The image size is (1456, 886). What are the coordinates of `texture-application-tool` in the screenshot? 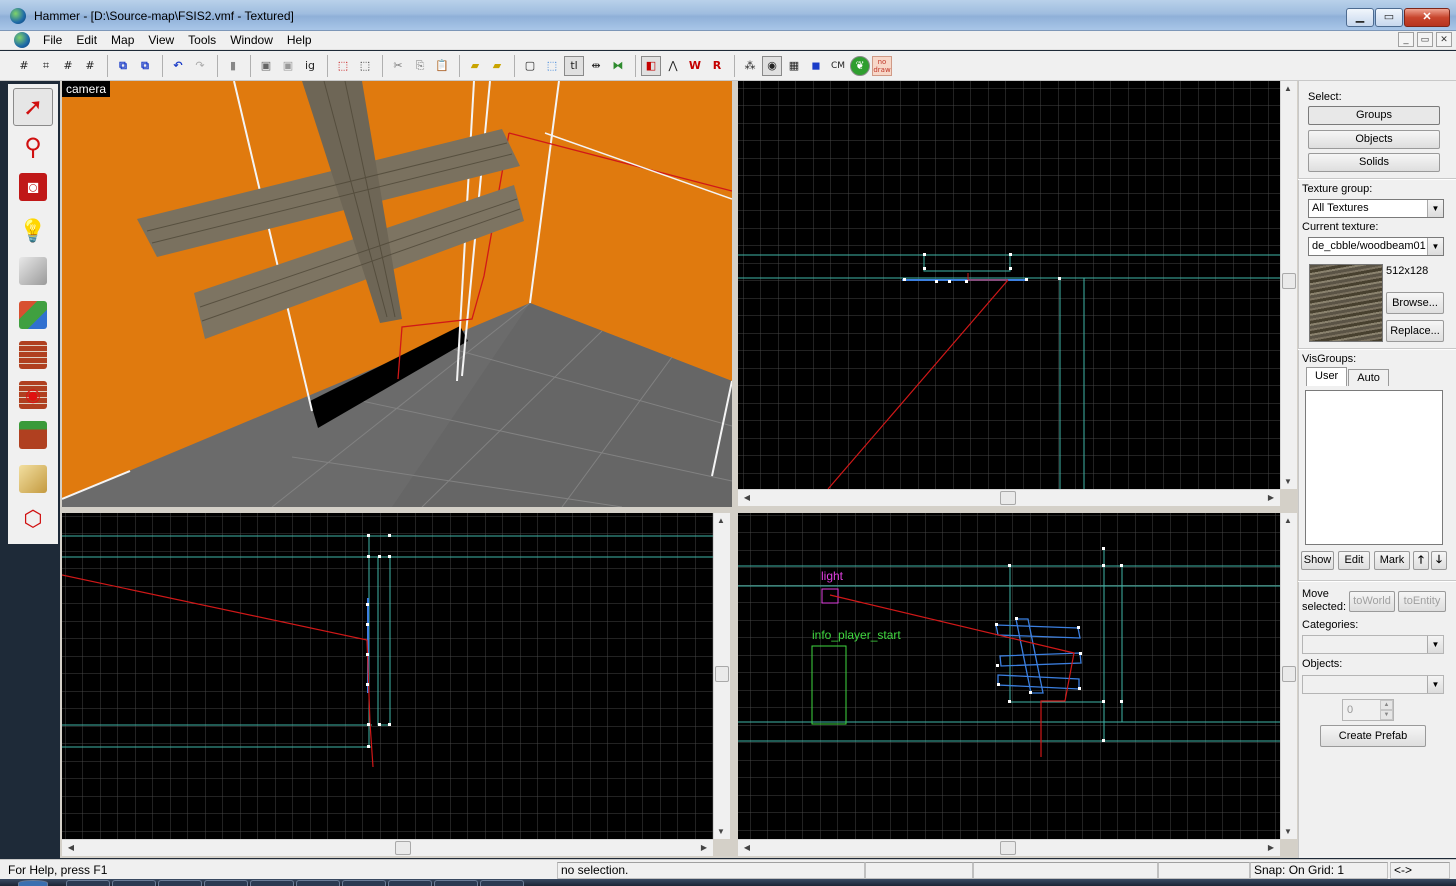 It's located at (33, 315).